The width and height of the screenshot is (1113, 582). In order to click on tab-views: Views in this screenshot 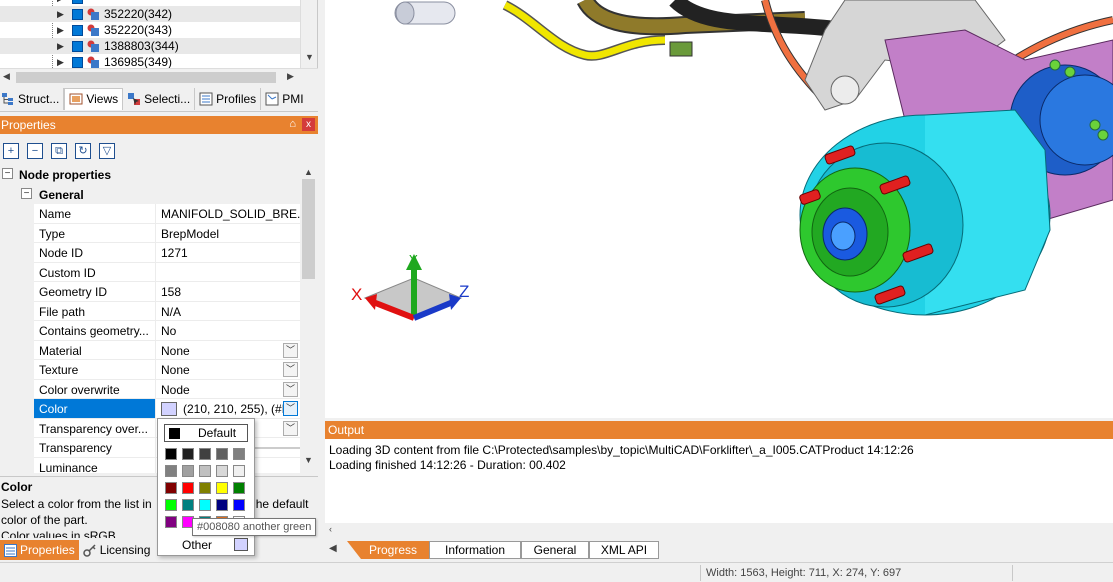, I will do `click(94, 98)`.